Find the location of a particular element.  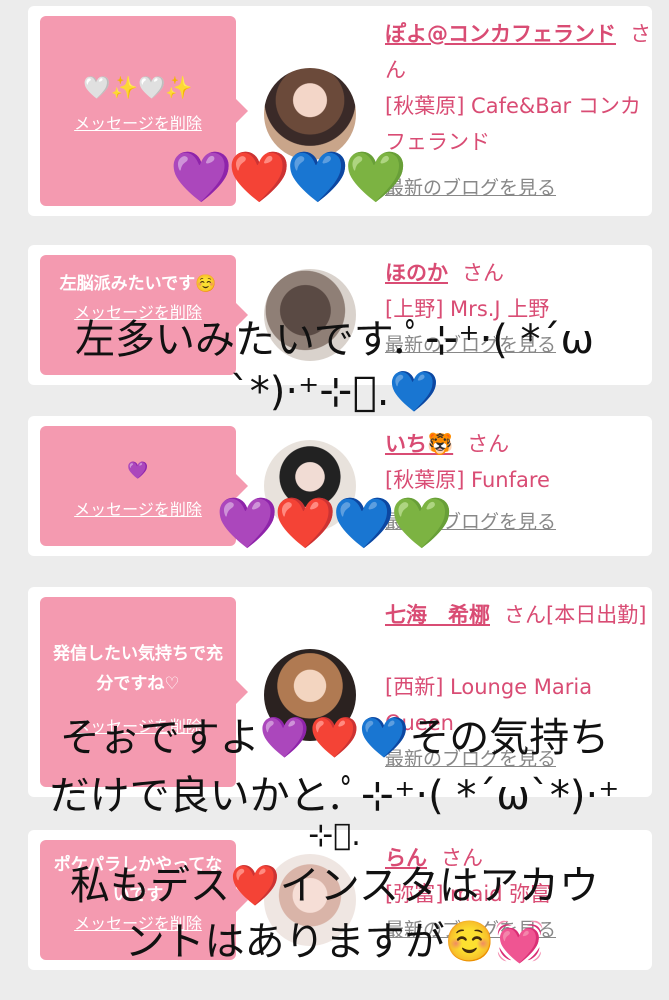

avatar is located at coordinates (310, 114).